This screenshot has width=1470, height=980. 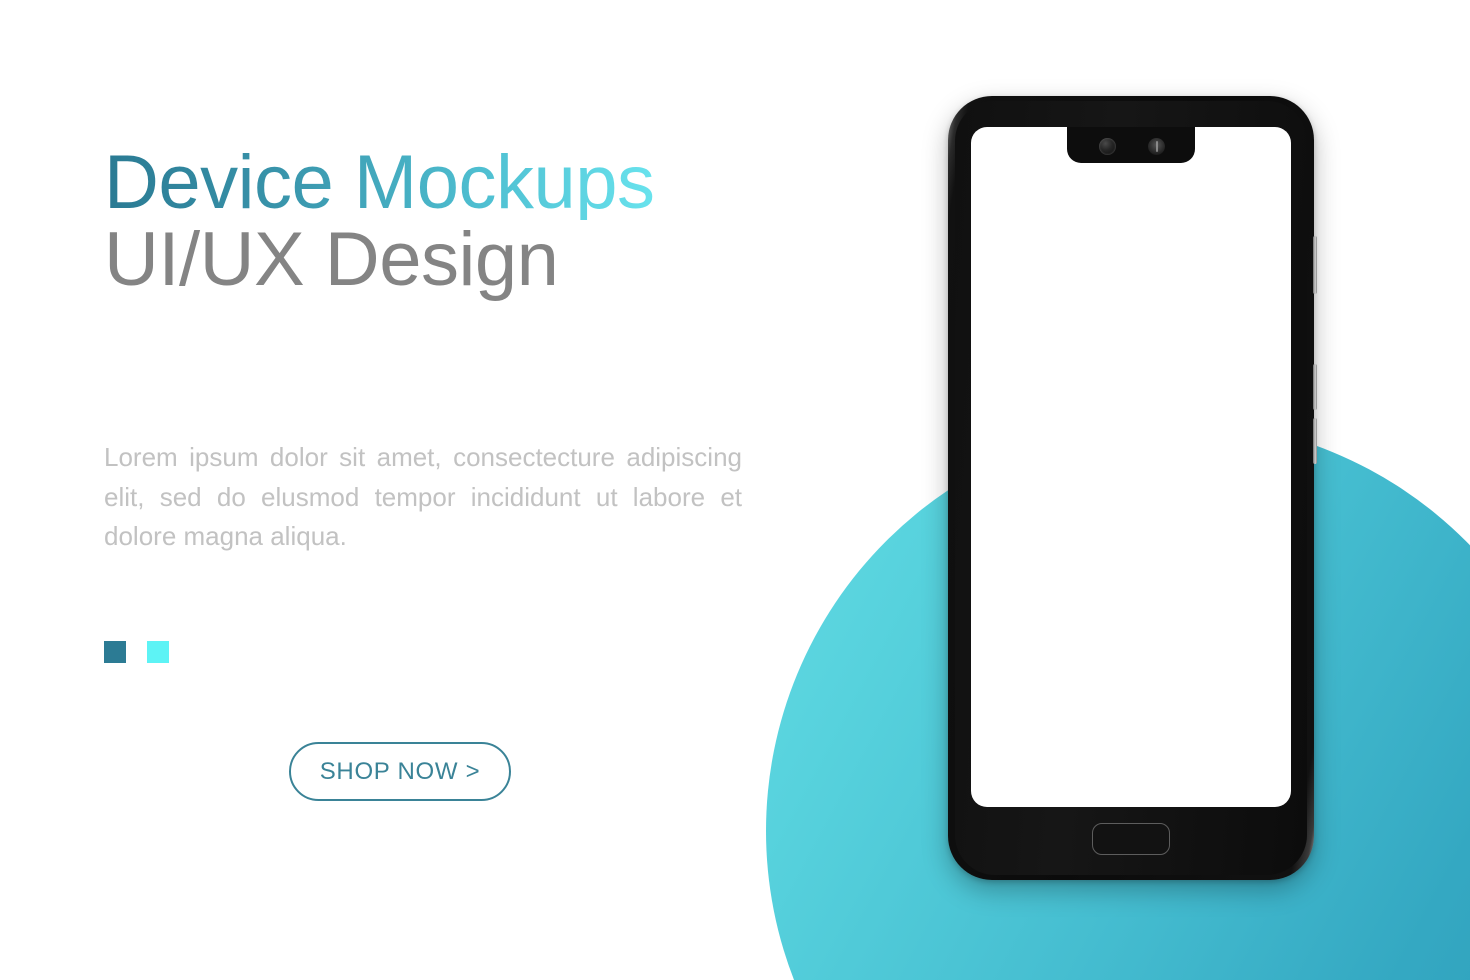 I want to click on hero-text-block: Device Mockups UI/UX Design, so click(x=434, y=223).